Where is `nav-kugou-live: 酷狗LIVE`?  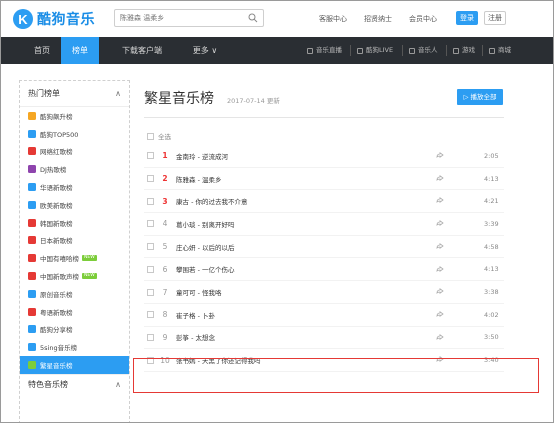 nav-kugou-live: 酷狗LIVE is located at coordinates (375, 50).